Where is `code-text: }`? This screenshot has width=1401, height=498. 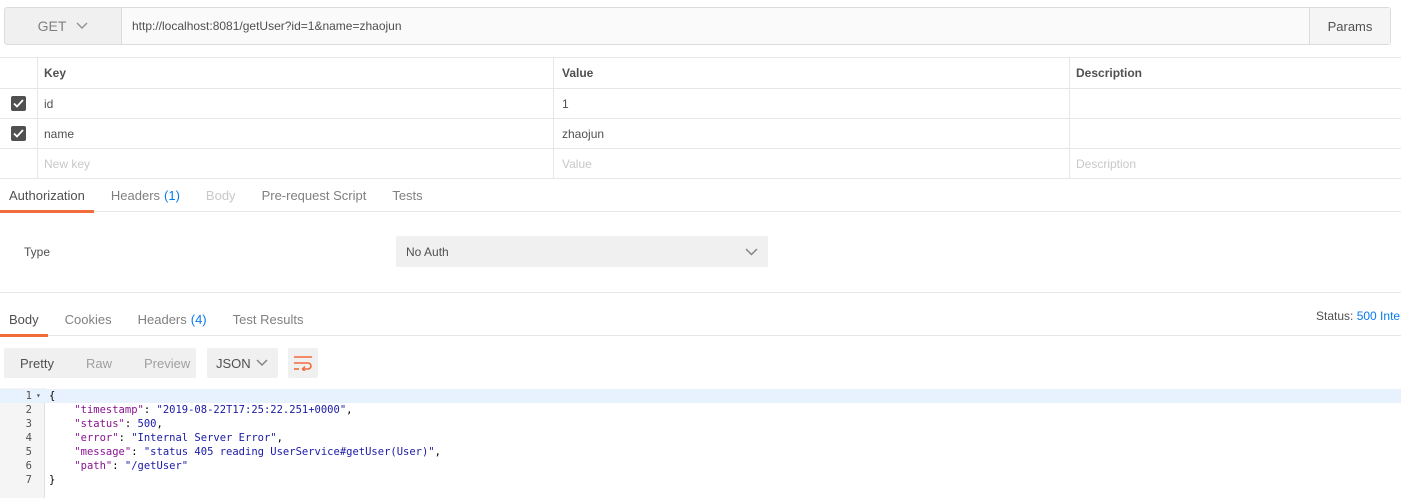
code-text: } is located at coordinates (52, 480).